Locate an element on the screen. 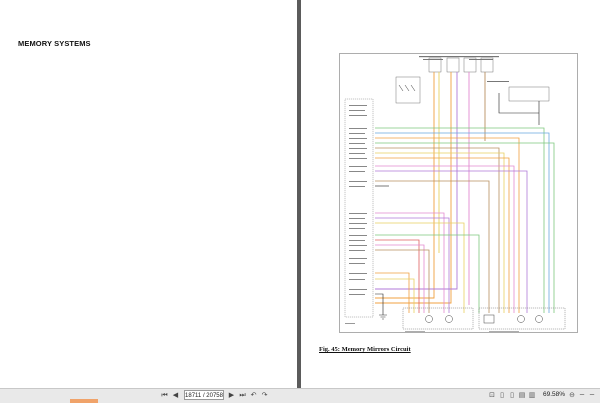  continuous-icon: ▤ is located at coordinates (522, 395).